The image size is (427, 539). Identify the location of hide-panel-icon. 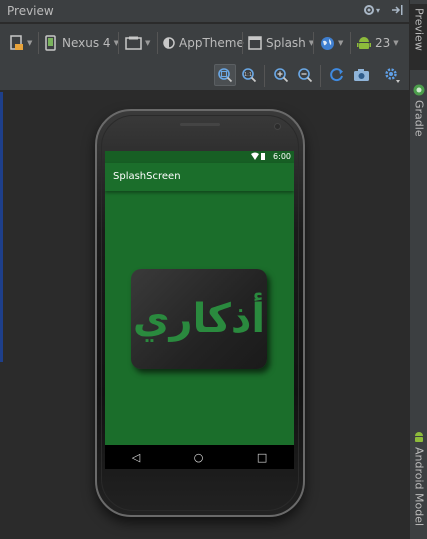
(397, 12).